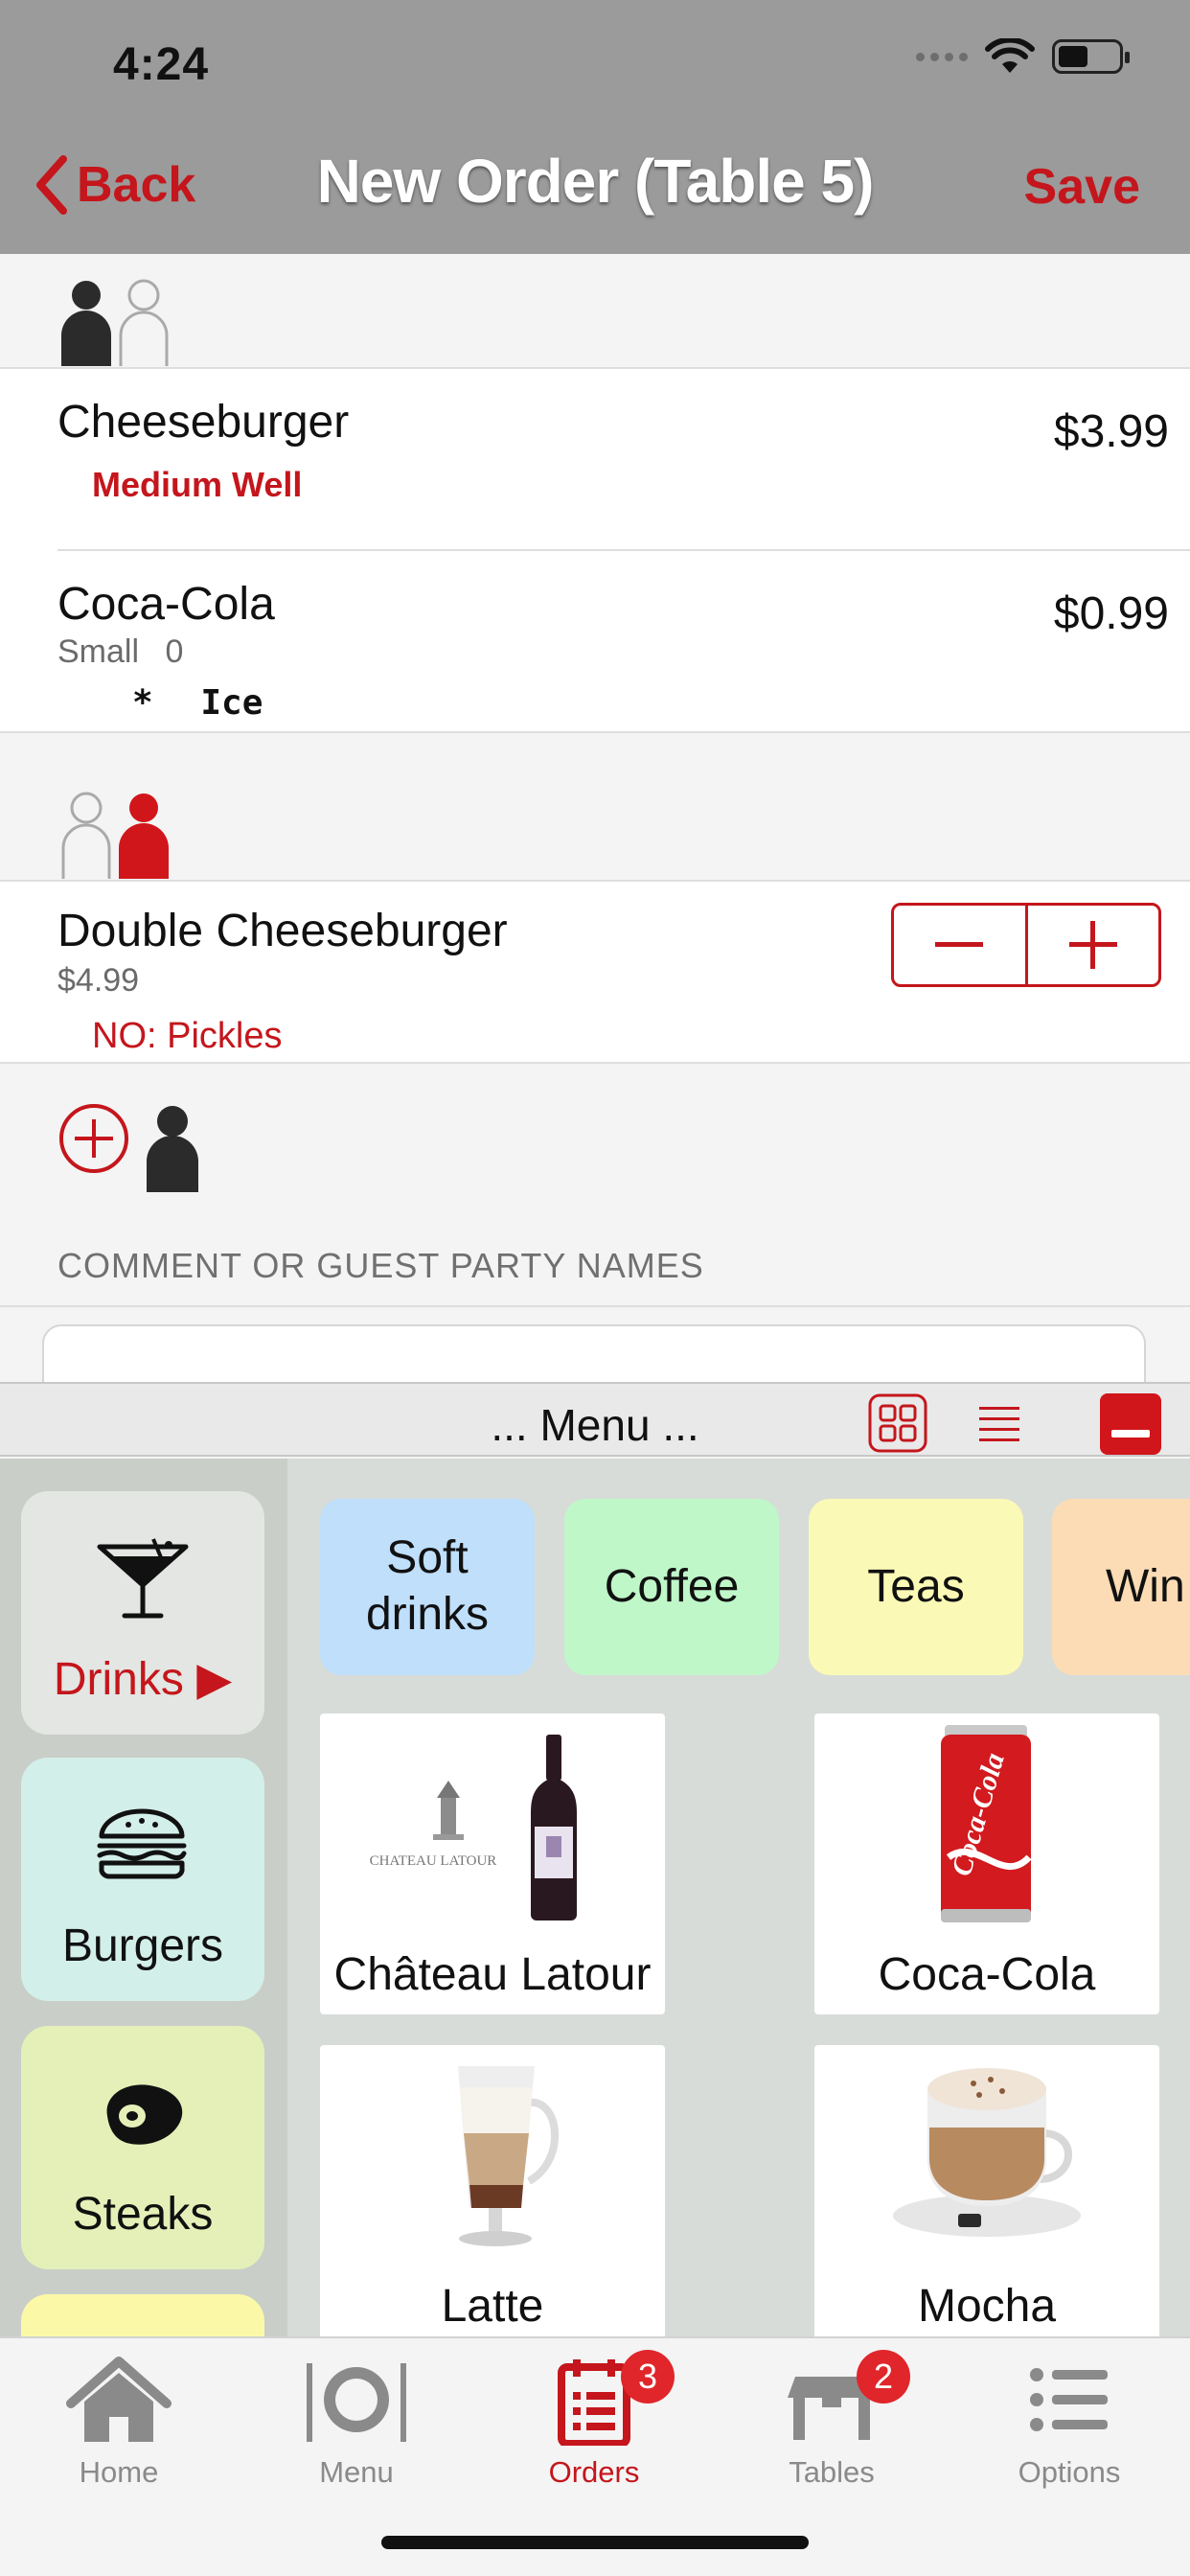 The height and width of the screenshot is (2576, 1190). Describe the element at coordinates (832, 2419) in the screenshot. I see `tab-tables: 2 Tables` at that location.